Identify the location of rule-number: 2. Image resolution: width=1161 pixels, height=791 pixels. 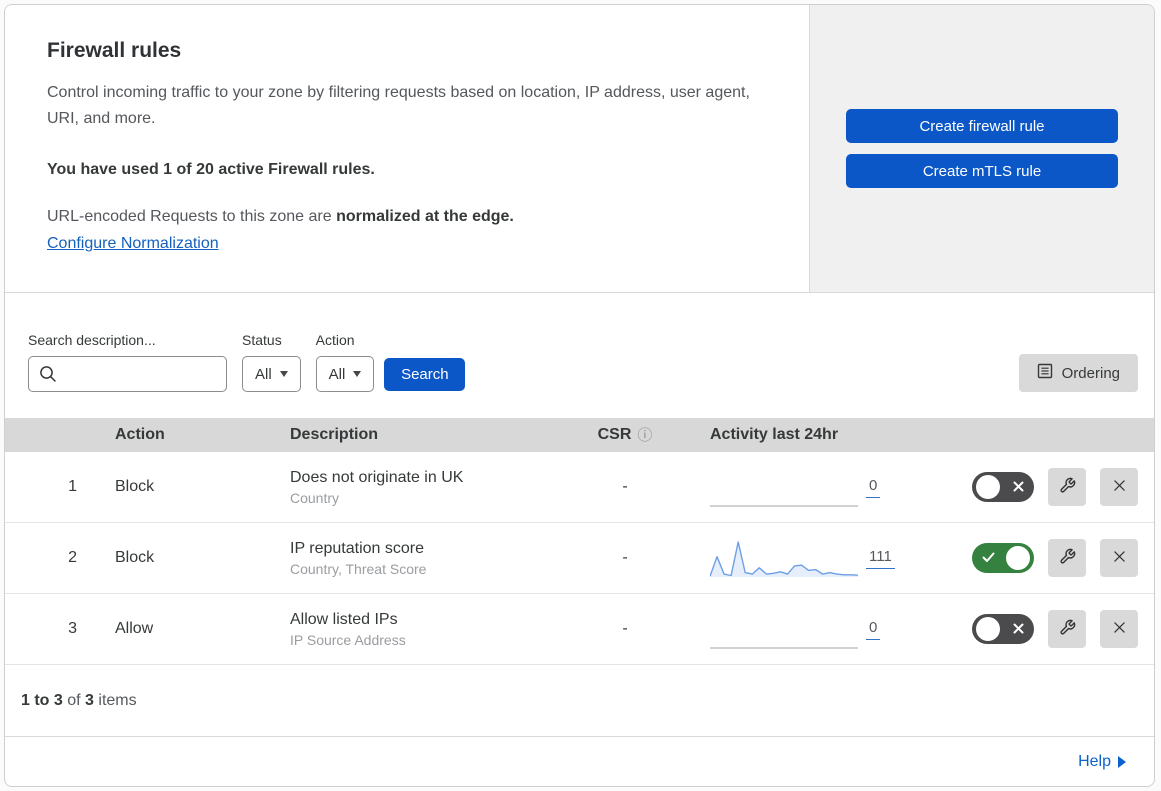
(72, 557).